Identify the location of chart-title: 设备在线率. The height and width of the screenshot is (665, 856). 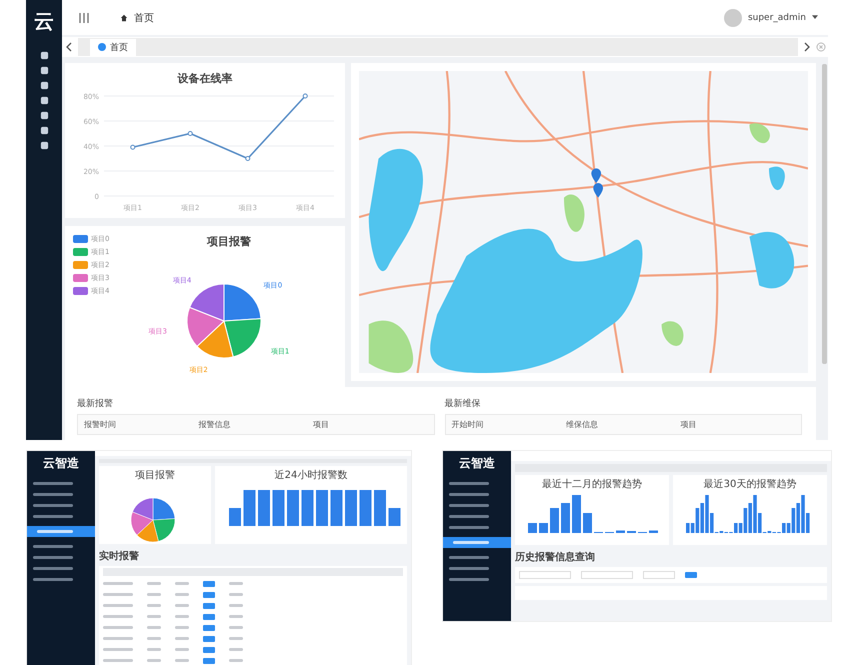
(205, 78).